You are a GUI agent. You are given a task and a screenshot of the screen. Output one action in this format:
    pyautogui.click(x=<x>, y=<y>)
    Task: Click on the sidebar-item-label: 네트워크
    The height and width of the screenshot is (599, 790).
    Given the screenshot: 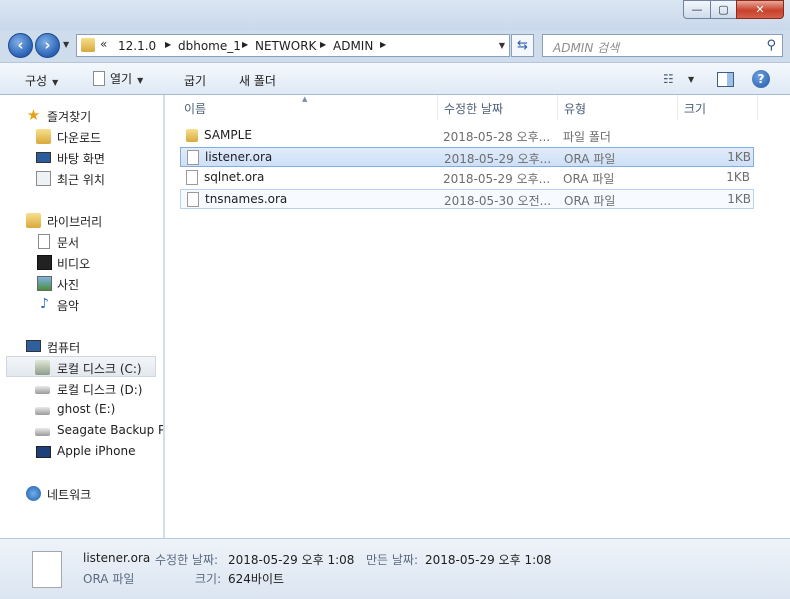 What is the action you would take?
    pyautogui.click(x=69, y=495)
    